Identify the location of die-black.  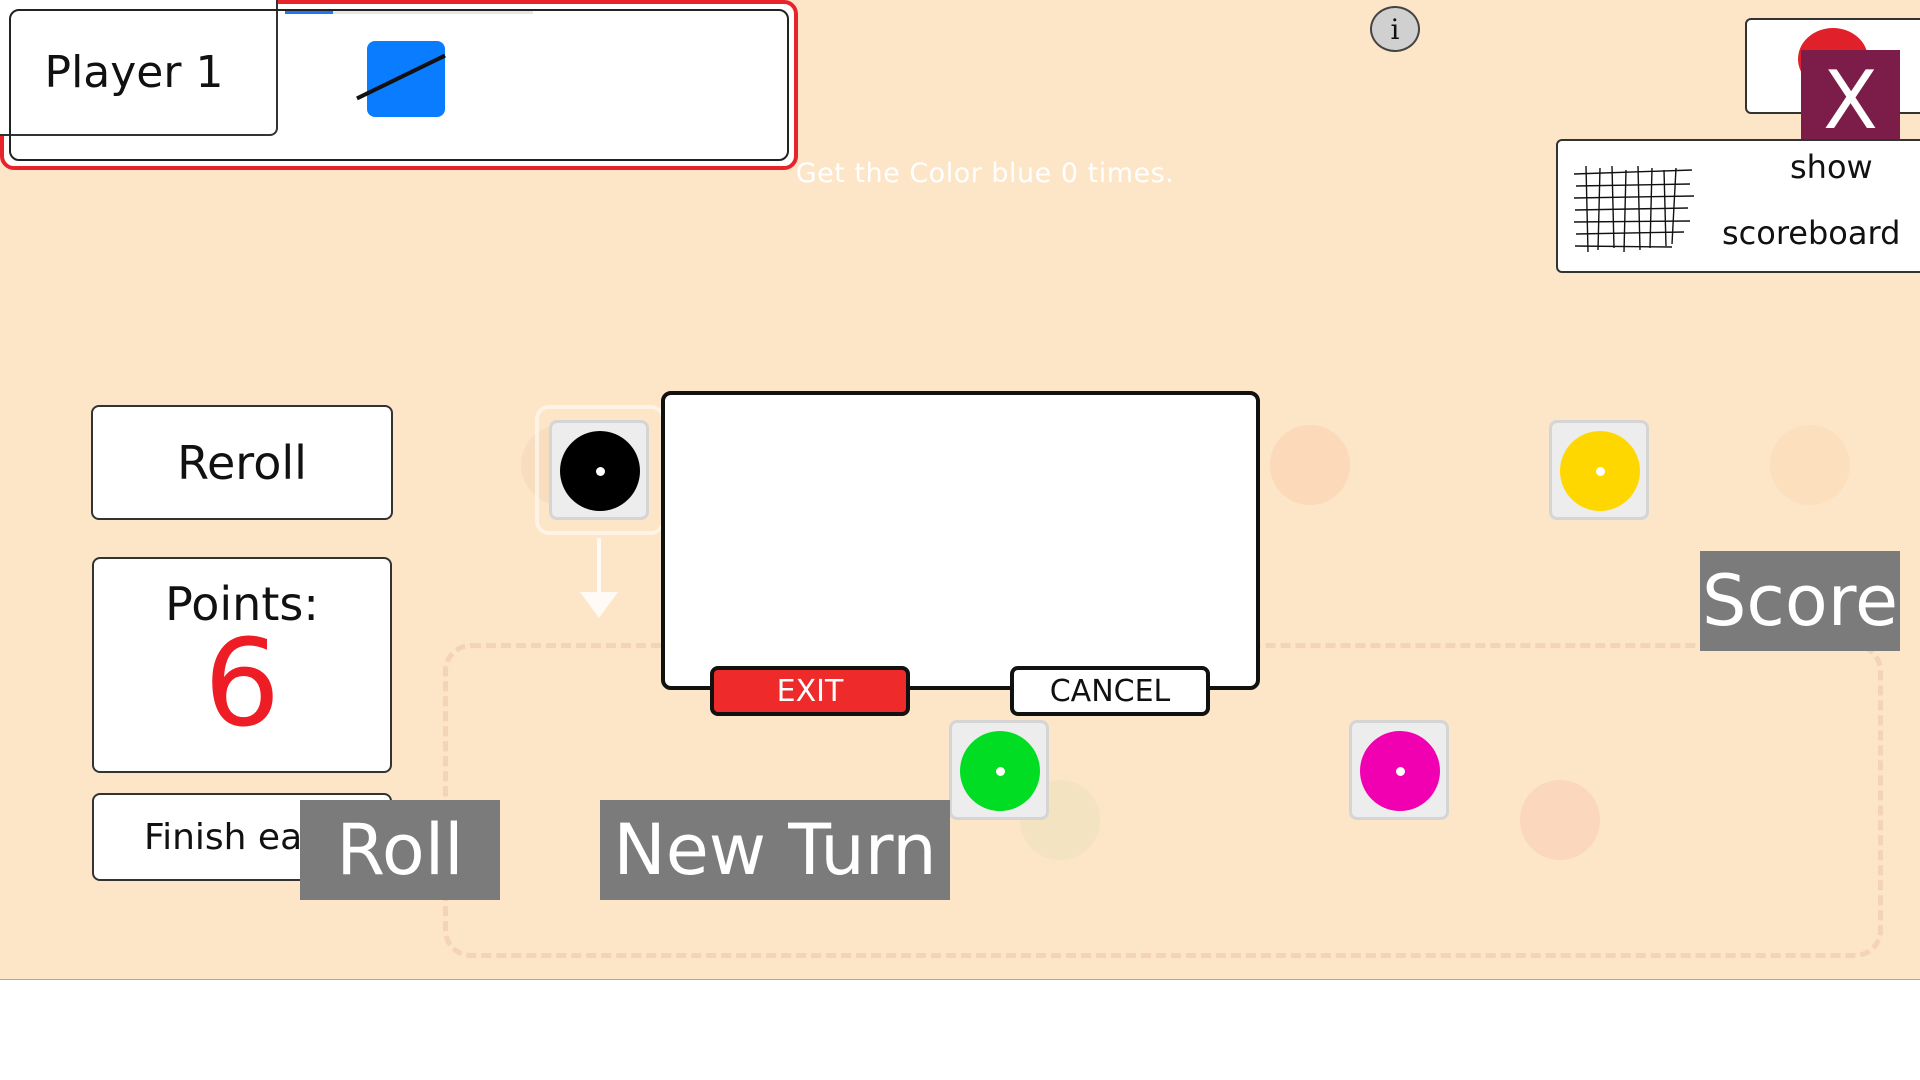
(599, 470).